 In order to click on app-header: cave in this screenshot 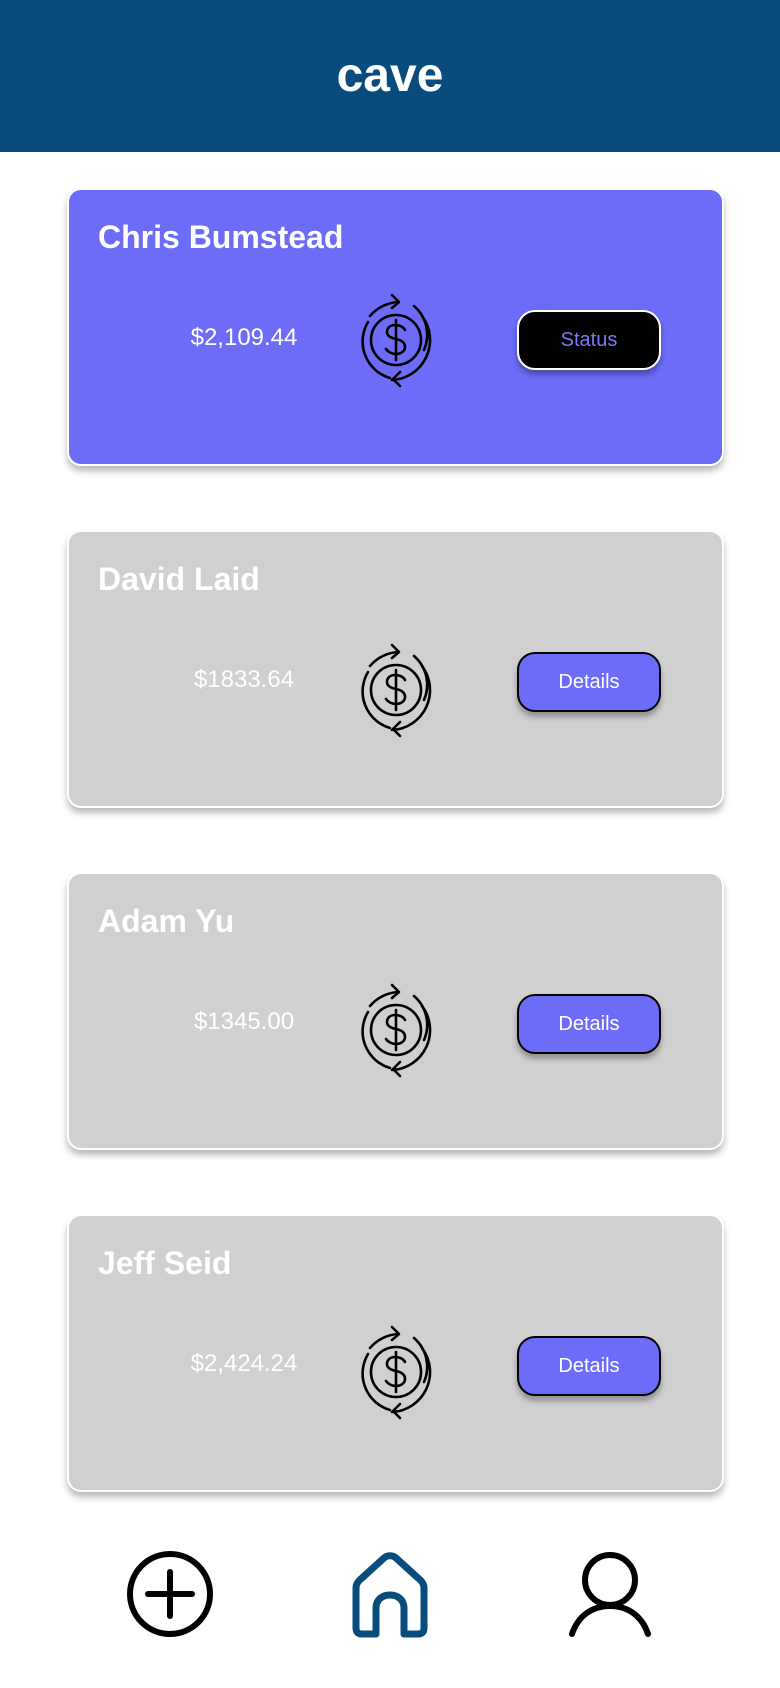, I will do `click(390, 76)`.